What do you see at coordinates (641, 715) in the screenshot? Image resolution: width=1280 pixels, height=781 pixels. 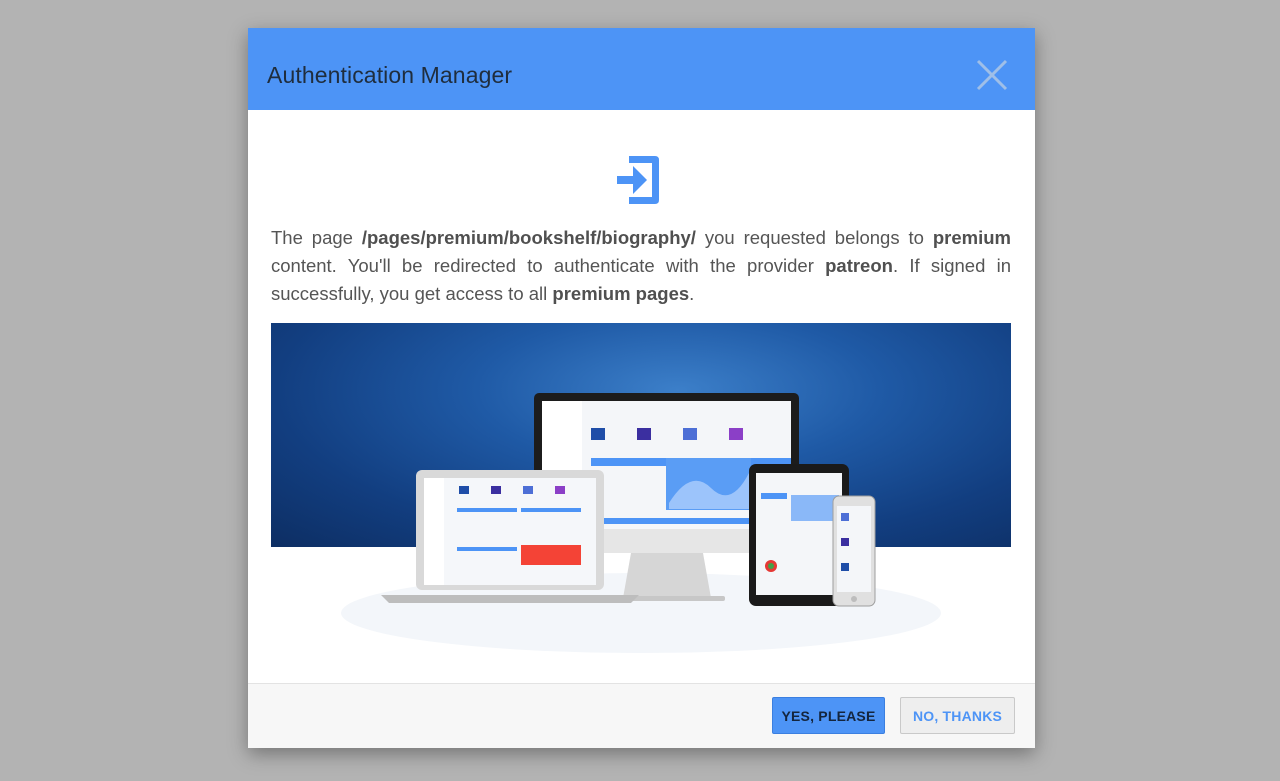 I see `dialog-footer: YES, PLEASE NO, THANKS` at bounding box center [641, 715].